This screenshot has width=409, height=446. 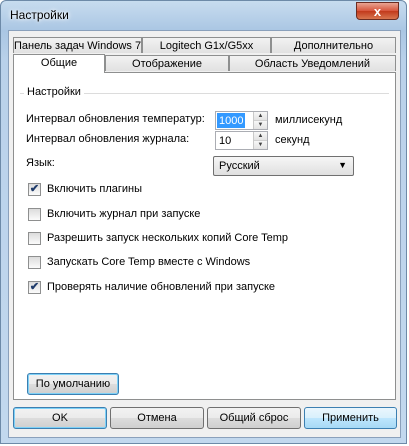 I want to click on reset-all-button: Общий сброс, so click(x=254, y=418).